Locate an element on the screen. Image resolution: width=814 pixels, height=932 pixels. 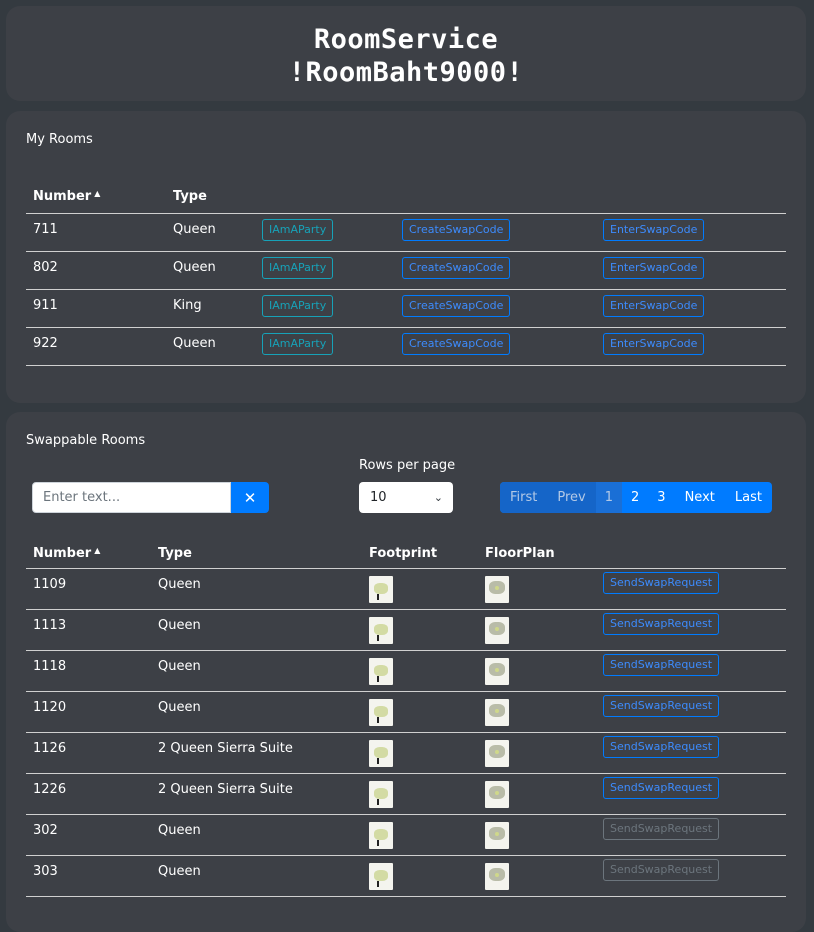
table-row: 1126 2 Queen Sierra Suite SendSwapRequest is located at coordinates (406, 752).